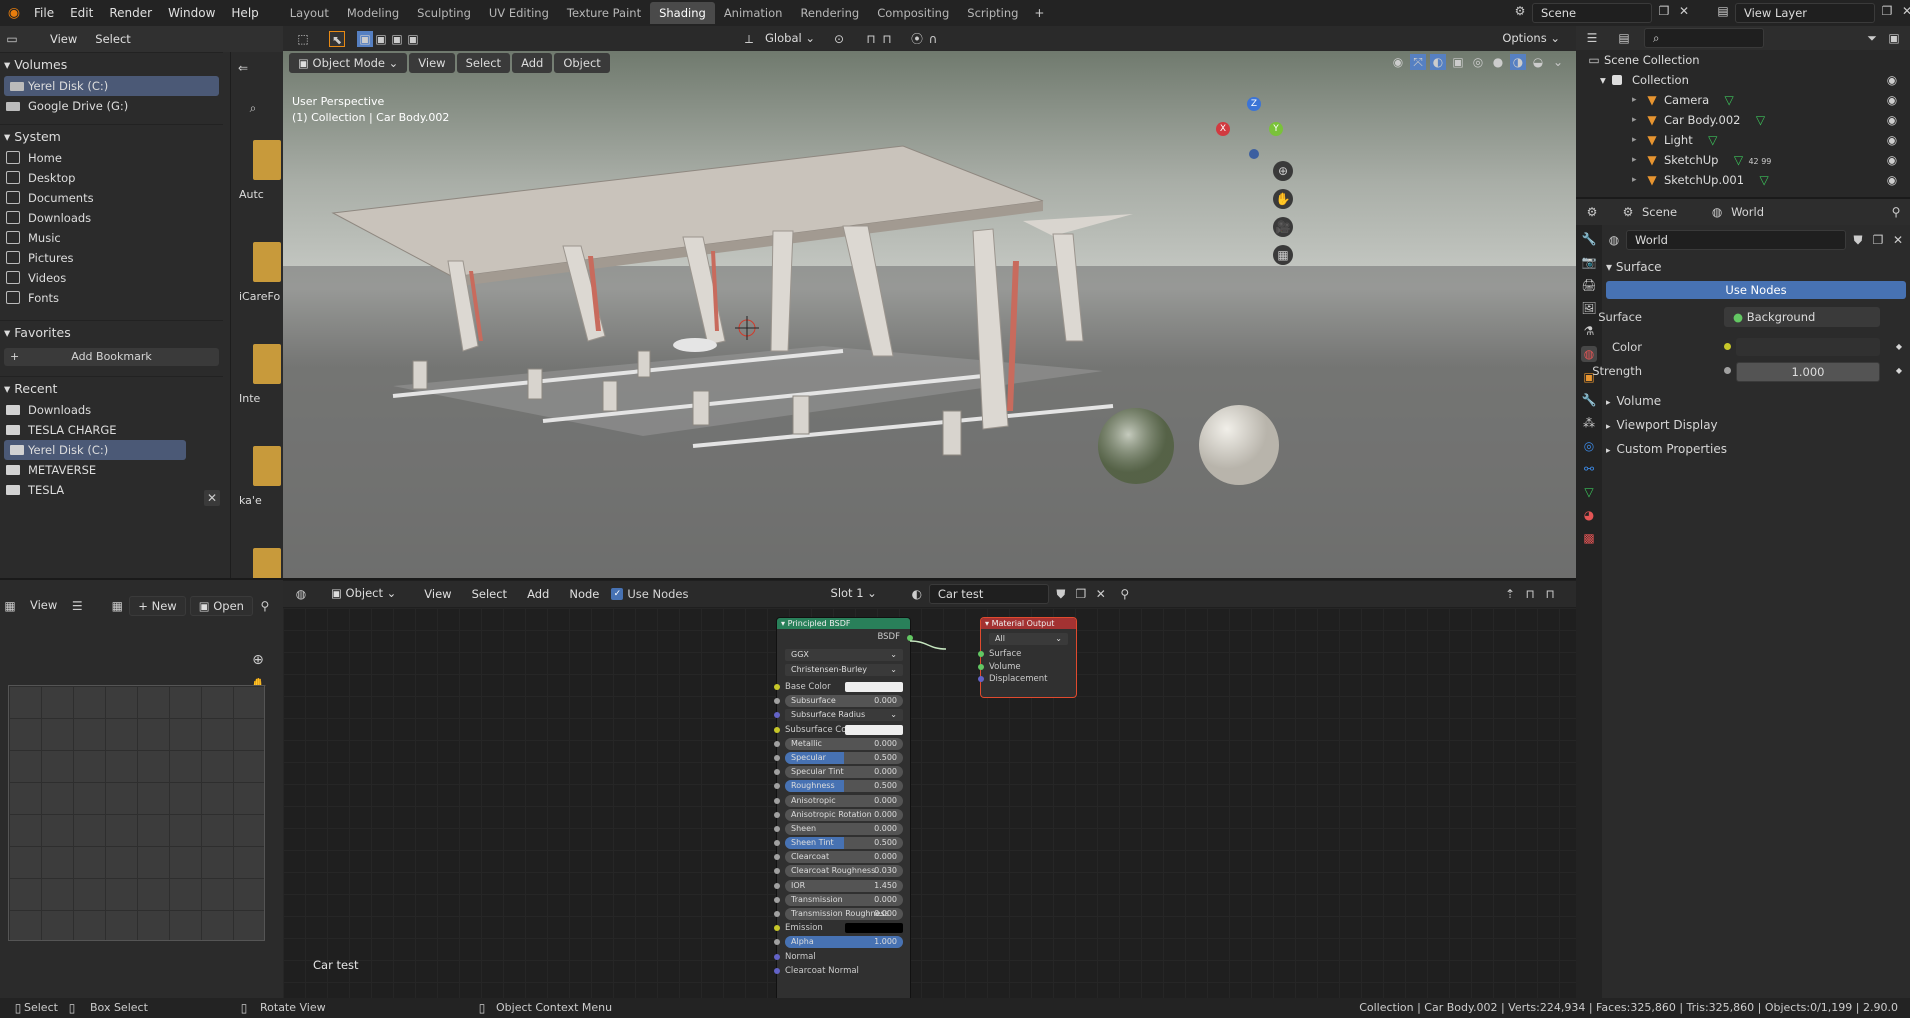  I want to click on snap-target-icon: ⊓, so click(887, 39).